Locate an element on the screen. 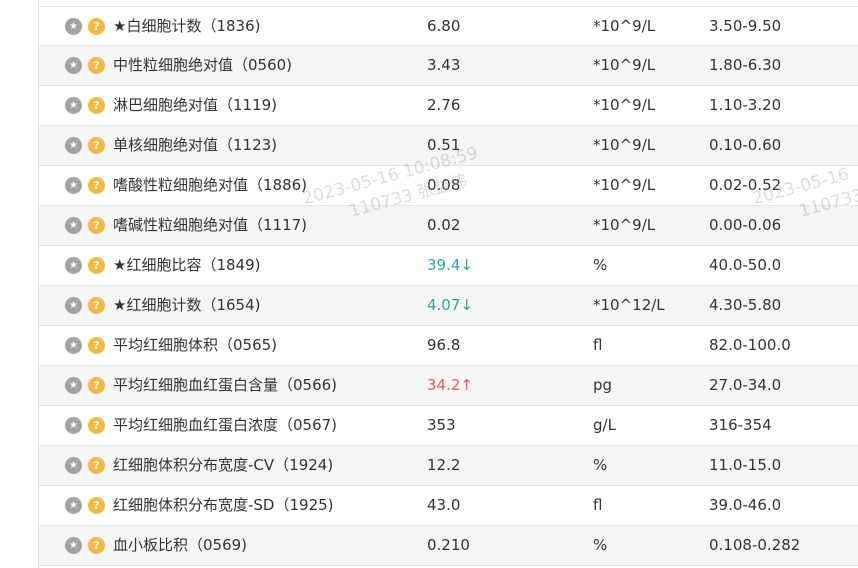  table-row: ★? 中性粒细胞绝对值（0560) 3.43 *10^9/L 1.80-6.30 is located at coordinates (448, 66).